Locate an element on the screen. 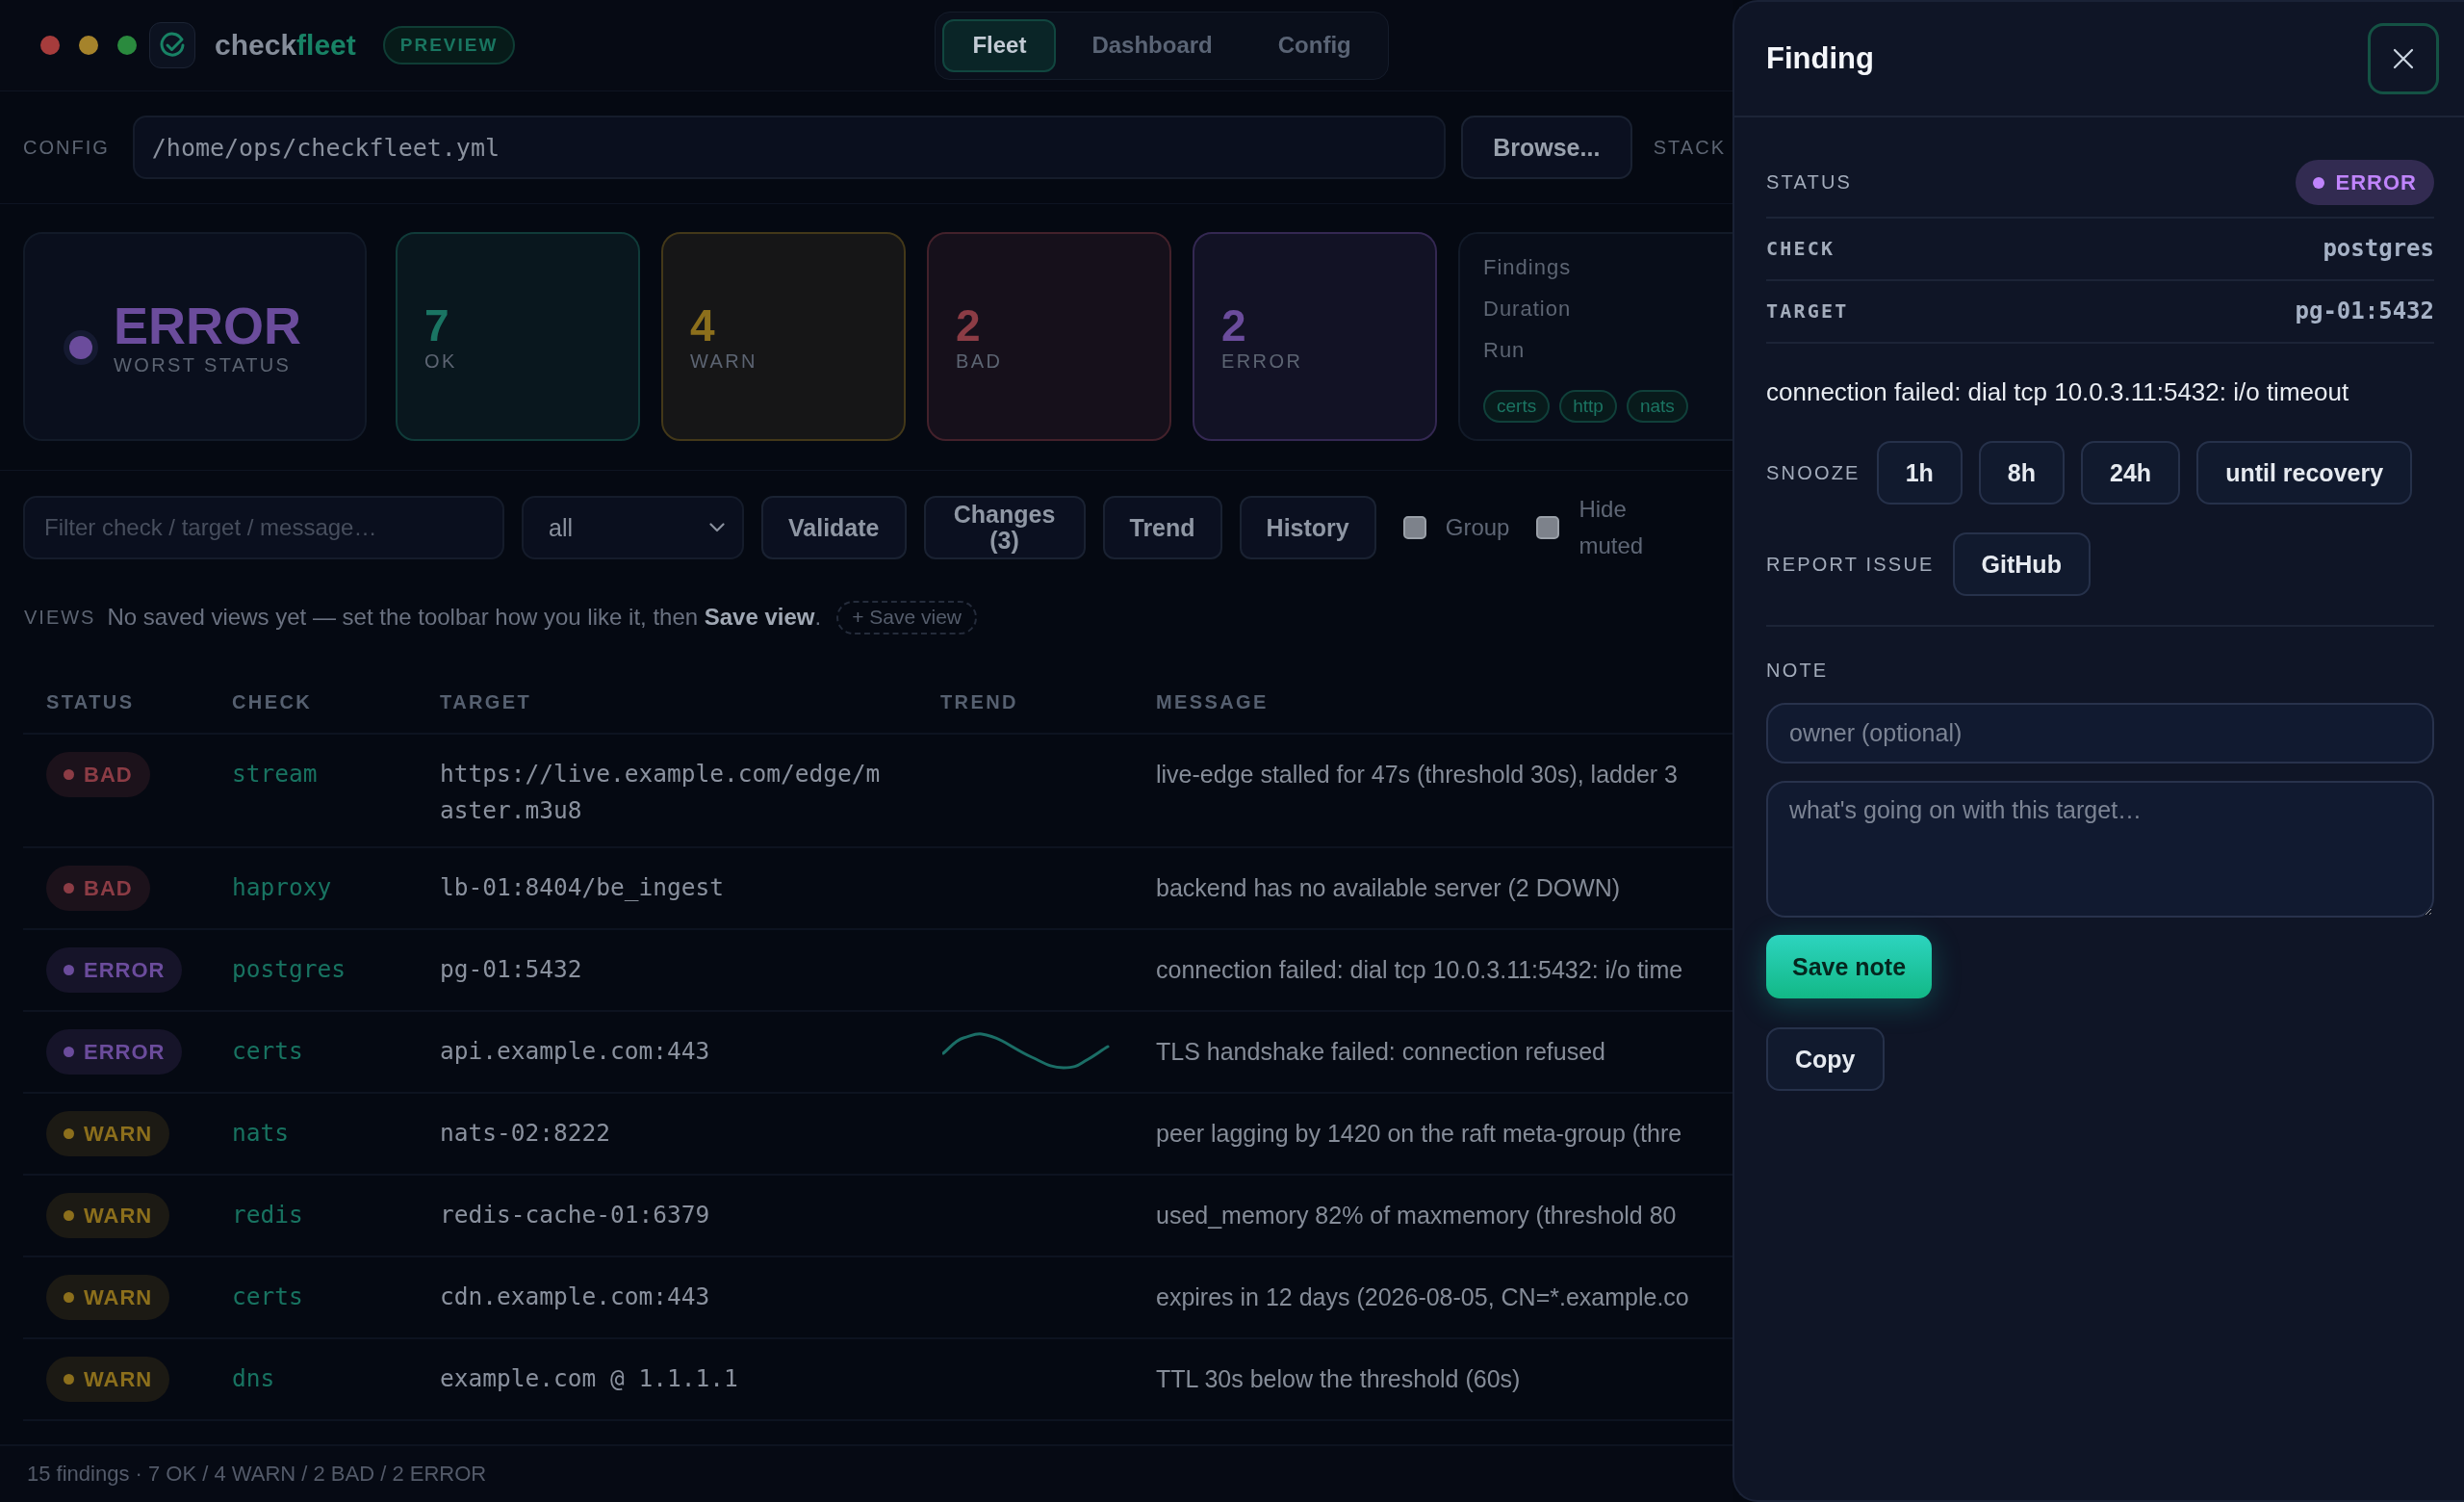 This screenshot has width=2464, height=1502. count-label: WARN is located at coordinates (724, 362).